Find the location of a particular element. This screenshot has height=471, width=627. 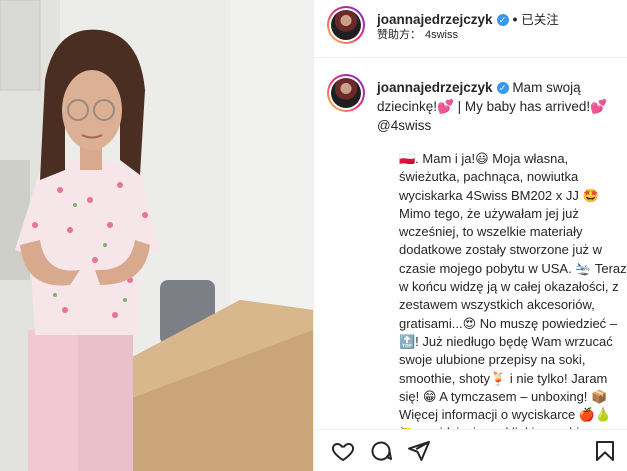

follow-status-button: 已关注 is located at coordinates (540, 20).